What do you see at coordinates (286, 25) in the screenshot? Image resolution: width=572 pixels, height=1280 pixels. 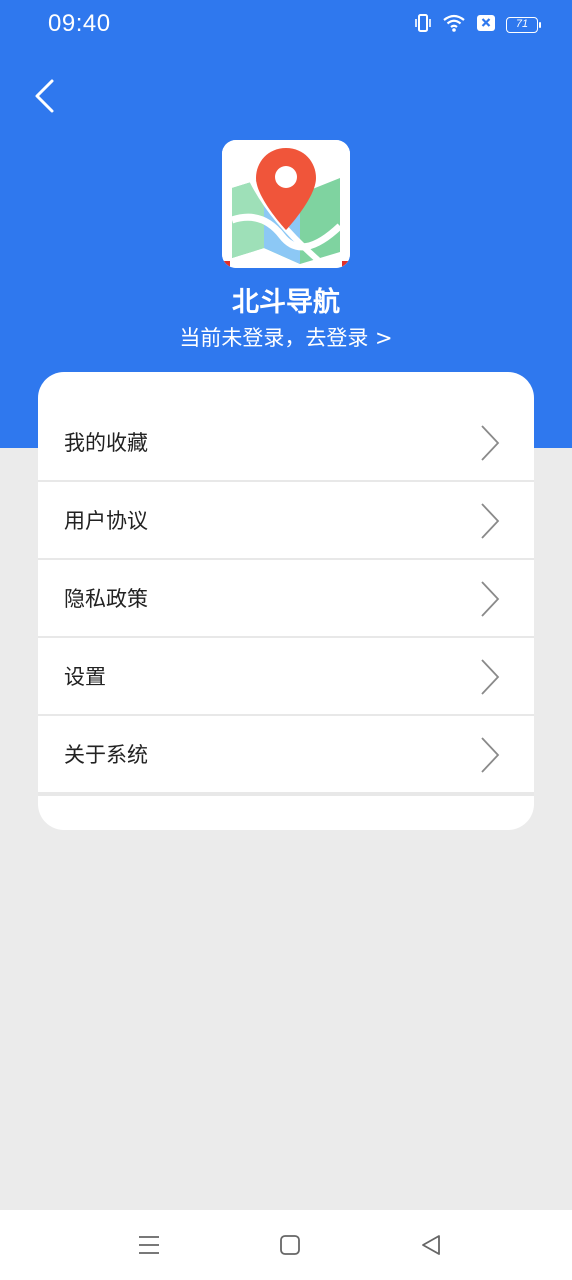 I see `status-bar: 09:40 71` at bounding box center [286, 25].